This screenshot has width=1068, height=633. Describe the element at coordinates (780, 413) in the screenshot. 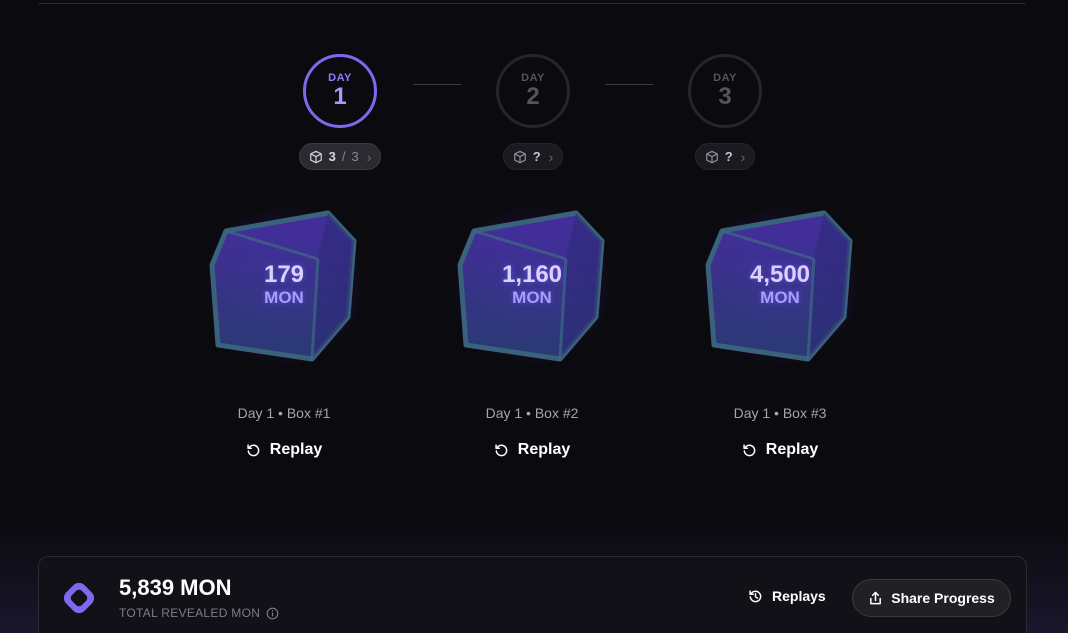

I see `box-caption: Day 1 • Box #3` at that location.